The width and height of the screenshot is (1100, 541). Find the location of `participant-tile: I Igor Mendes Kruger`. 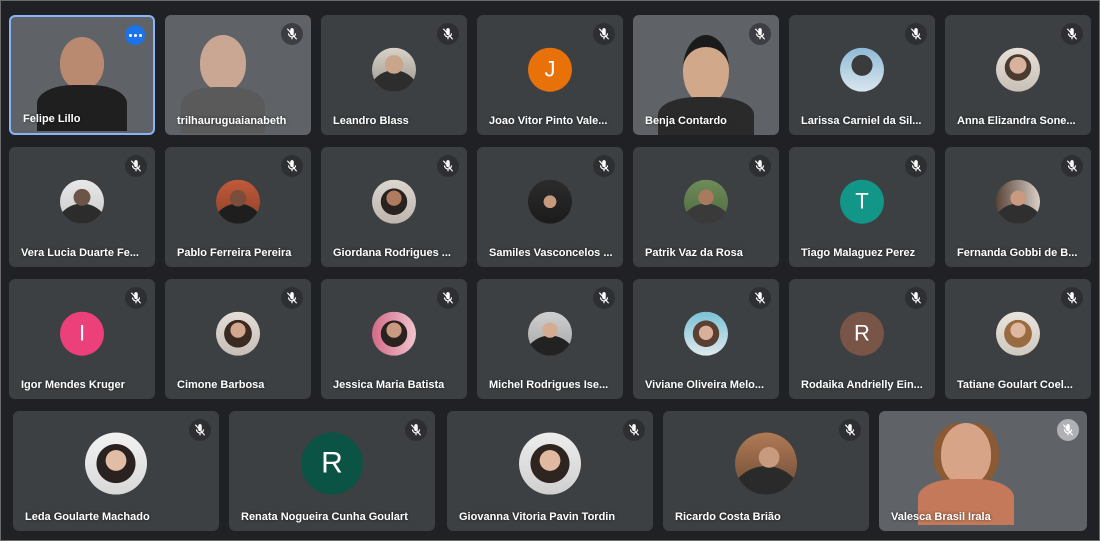

participant-tile: I Igor Mendes Kruger is located at coordinates (82, 339).